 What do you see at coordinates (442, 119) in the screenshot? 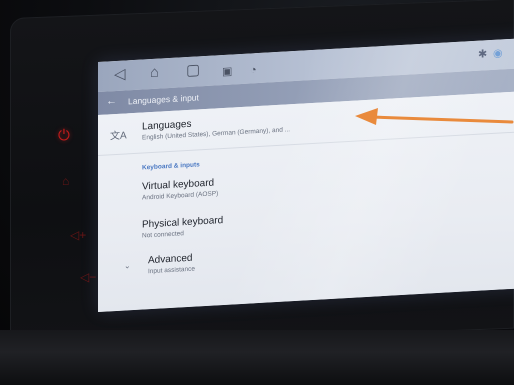
I see `arrow-shaft` at bounding box center [442, 119].